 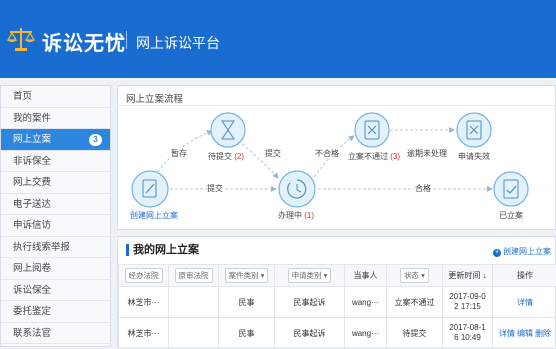 What do you see at coordinates (32, 118) in the screenshot?
I see `sidebar-item-label: 我的案件` at bounding box center [32, 118].